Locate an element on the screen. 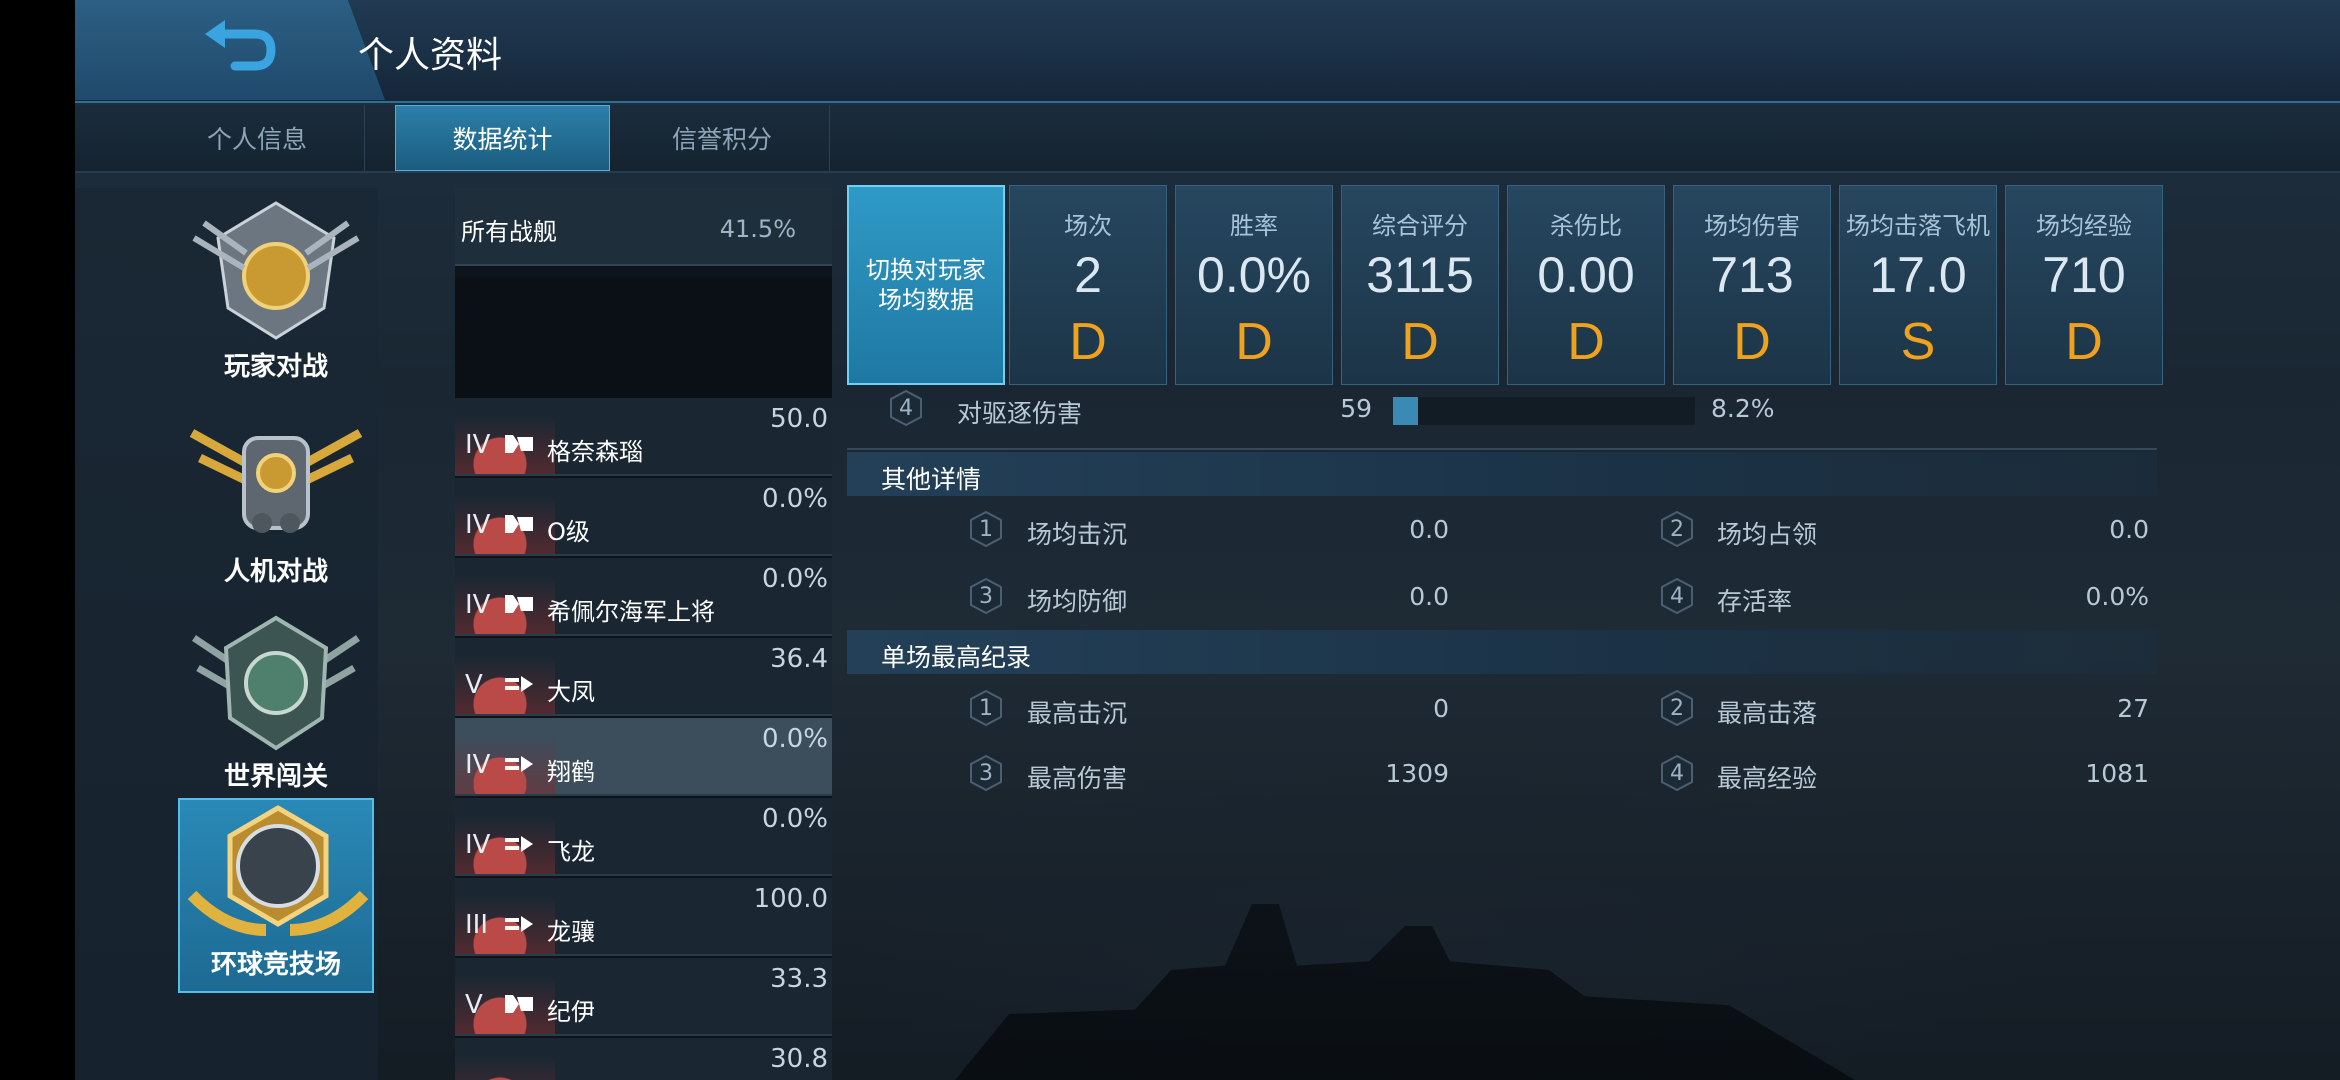 This screenshot has height=1080, width=2340. number-badge: 4 is located at coordinates (1677, 596).